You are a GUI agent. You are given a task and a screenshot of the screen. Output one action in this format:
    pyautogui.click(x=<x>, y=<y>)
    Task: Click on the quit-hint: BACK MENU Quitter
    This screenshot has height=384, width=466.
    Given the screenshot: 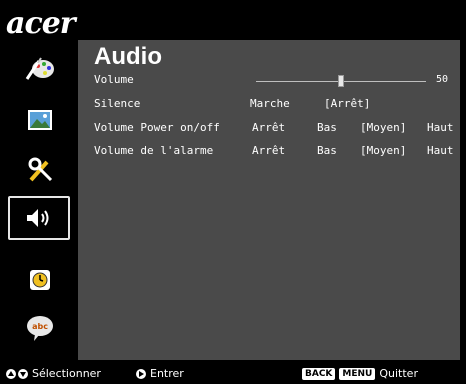 What is the action you would take?
    pyautogui.click(x=360, y=373)
    